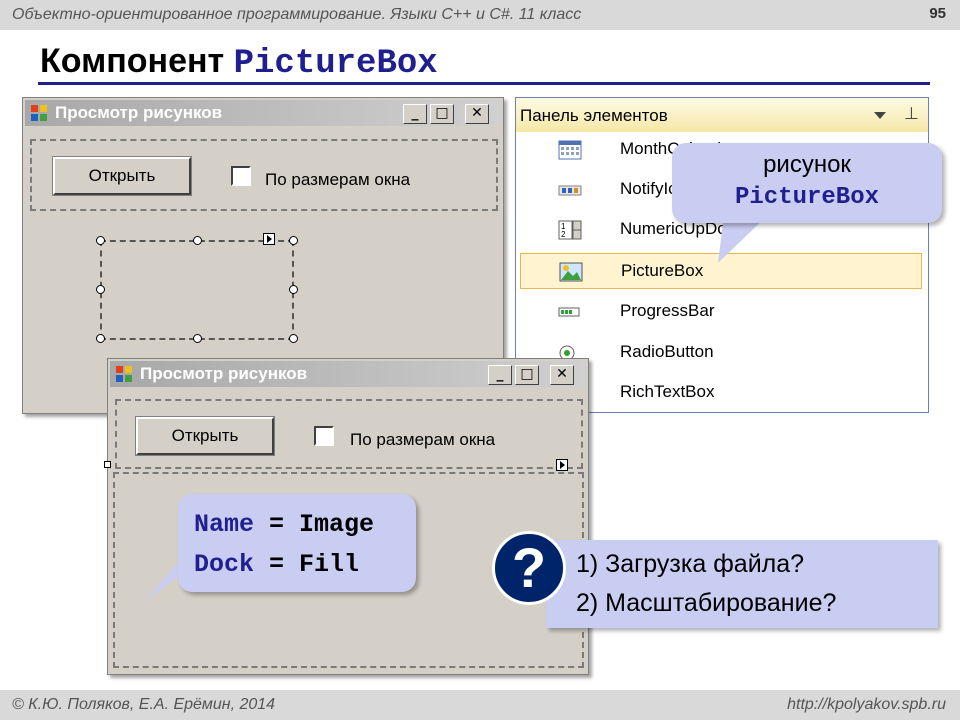  I want to click on authors: © К.Ю. Поляков, Е.А. Ерёмин, 2014, so click(144, 704).